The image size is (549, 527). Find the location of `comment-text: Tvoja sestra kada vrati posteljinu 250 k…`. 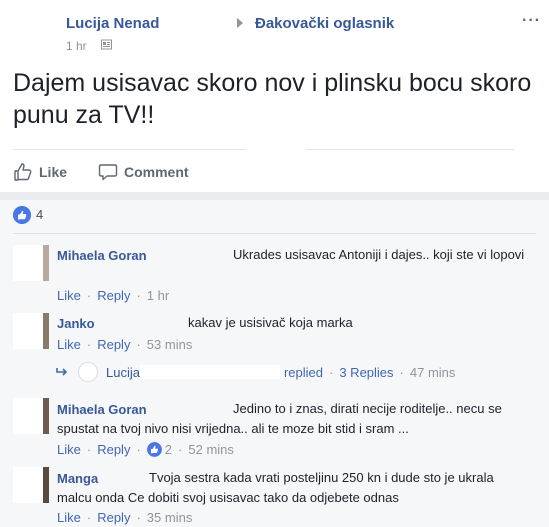

comment-text: Tvoja sestra kada vrati posteljinu 250 k… is located at coordinates (275, 487).